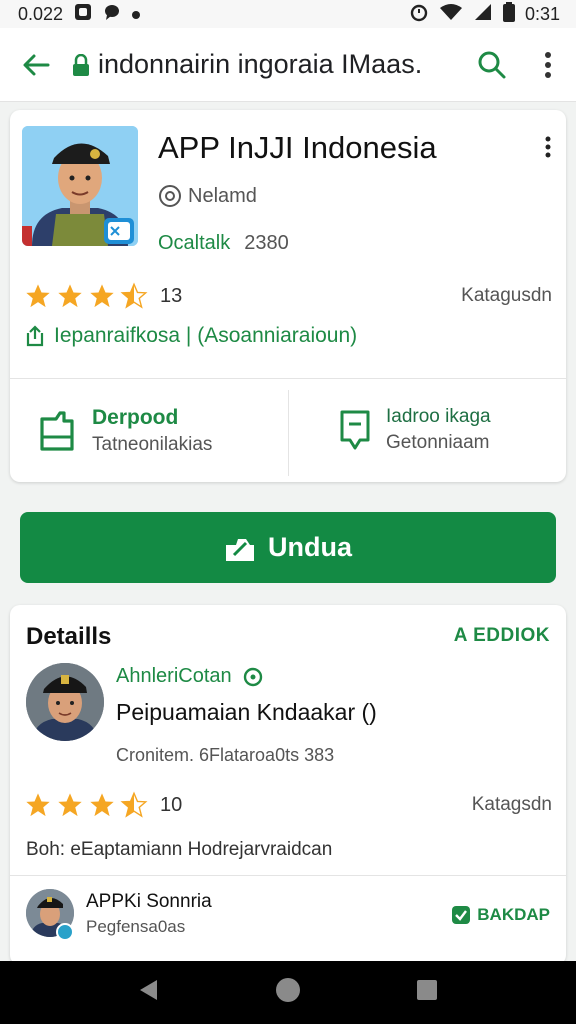  I want to click on nav-home-button, so click(288, 992).